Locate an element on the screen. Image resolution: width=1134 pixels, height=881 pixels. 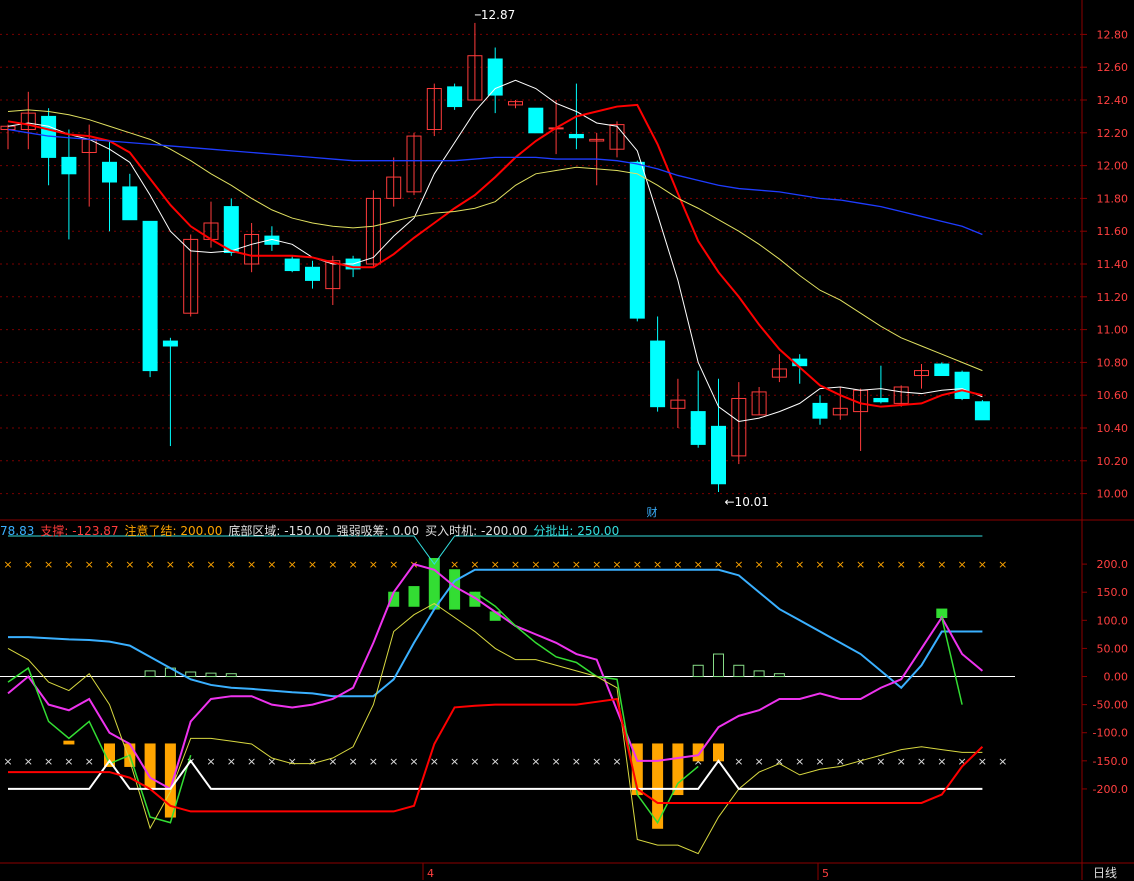
price-tick-label: 12.20 is located at coordinates (1113, 133).